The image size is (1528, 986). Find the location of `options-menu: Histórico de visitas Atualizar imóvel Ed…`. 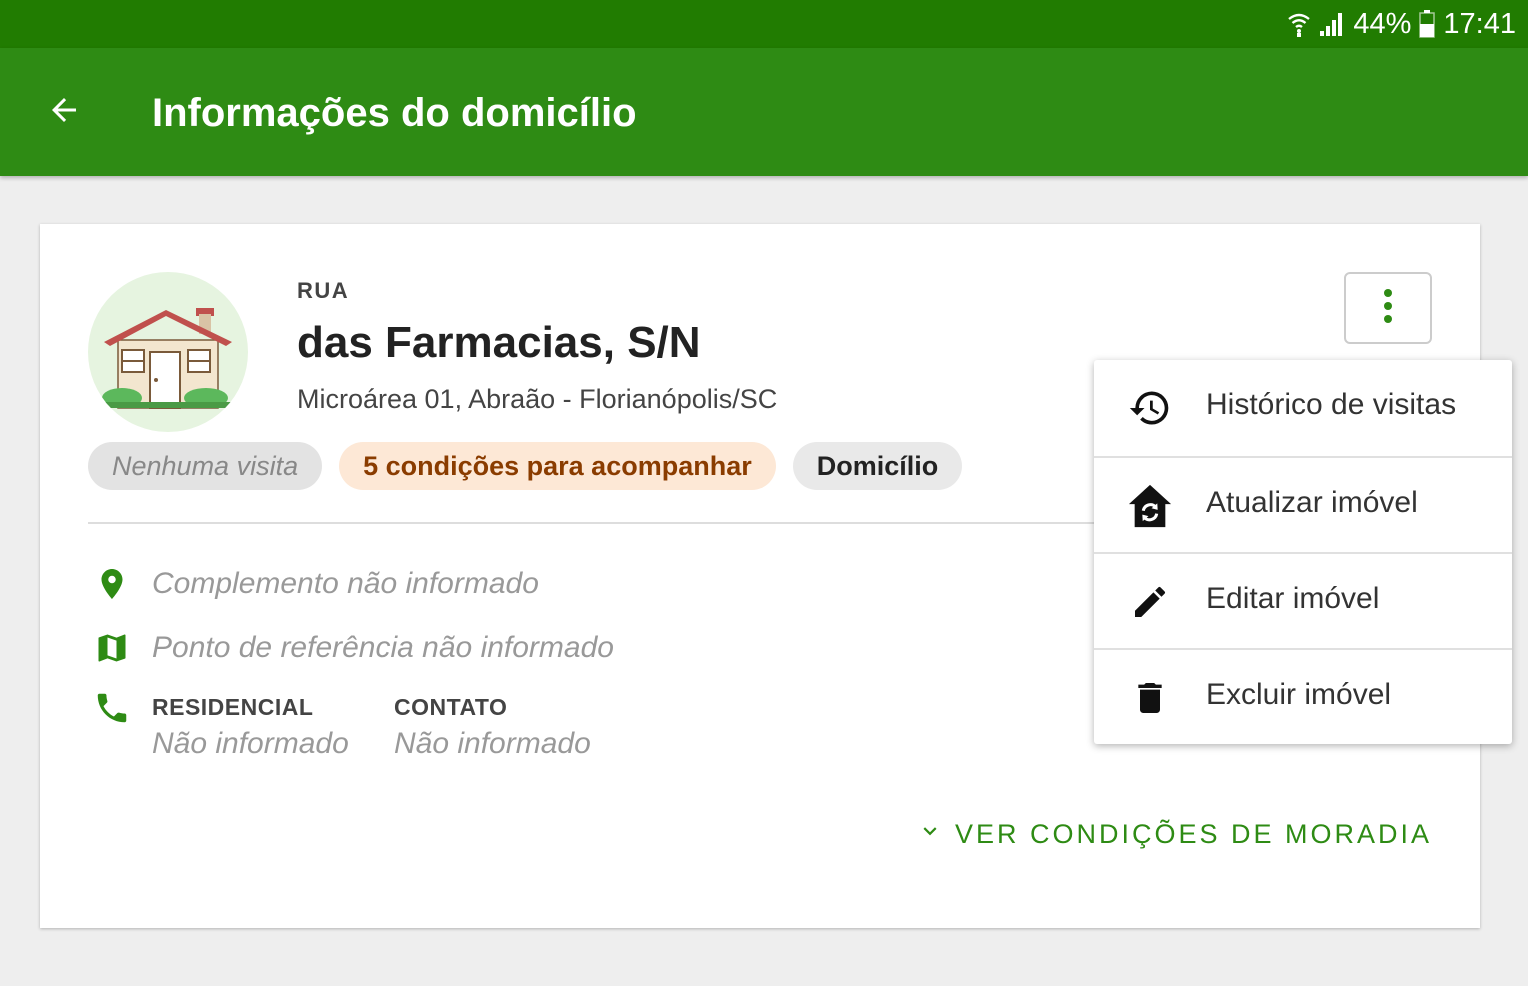

options-menu: Histórico de visitas Atualizar imóvel Ed… is located at coordinates (1303, 552).